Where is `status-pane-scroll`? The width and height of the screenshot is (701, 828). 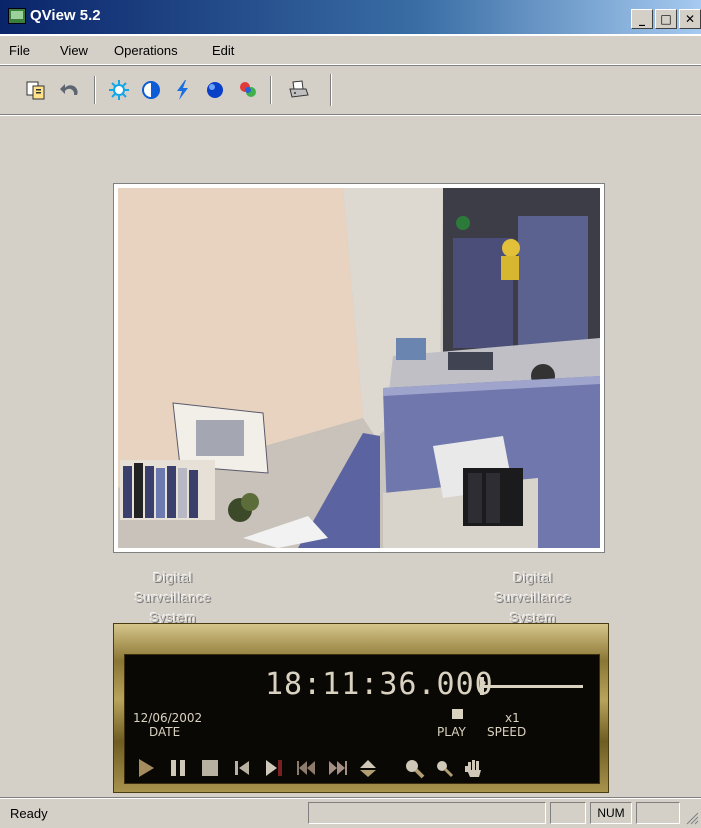
status-pane-scroll is located at coordinates (658, 813).